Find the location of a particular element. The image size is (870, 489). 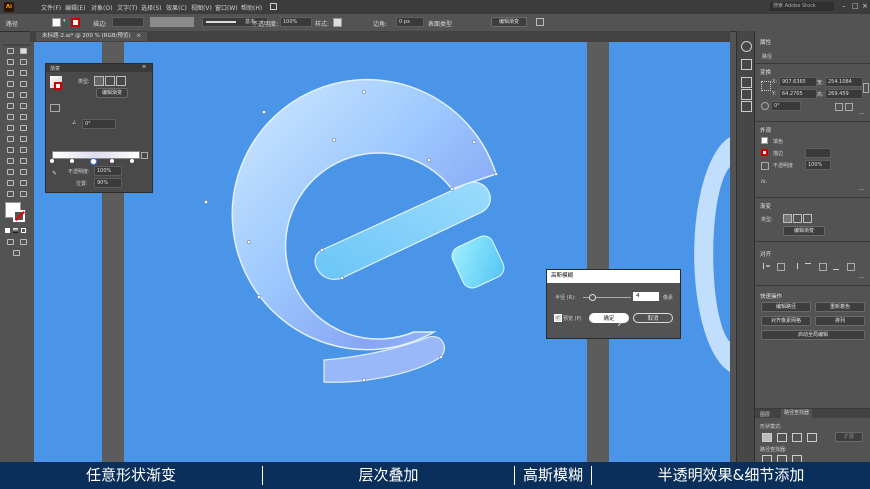

minus-front-icon is located at coordinates (782, 437).